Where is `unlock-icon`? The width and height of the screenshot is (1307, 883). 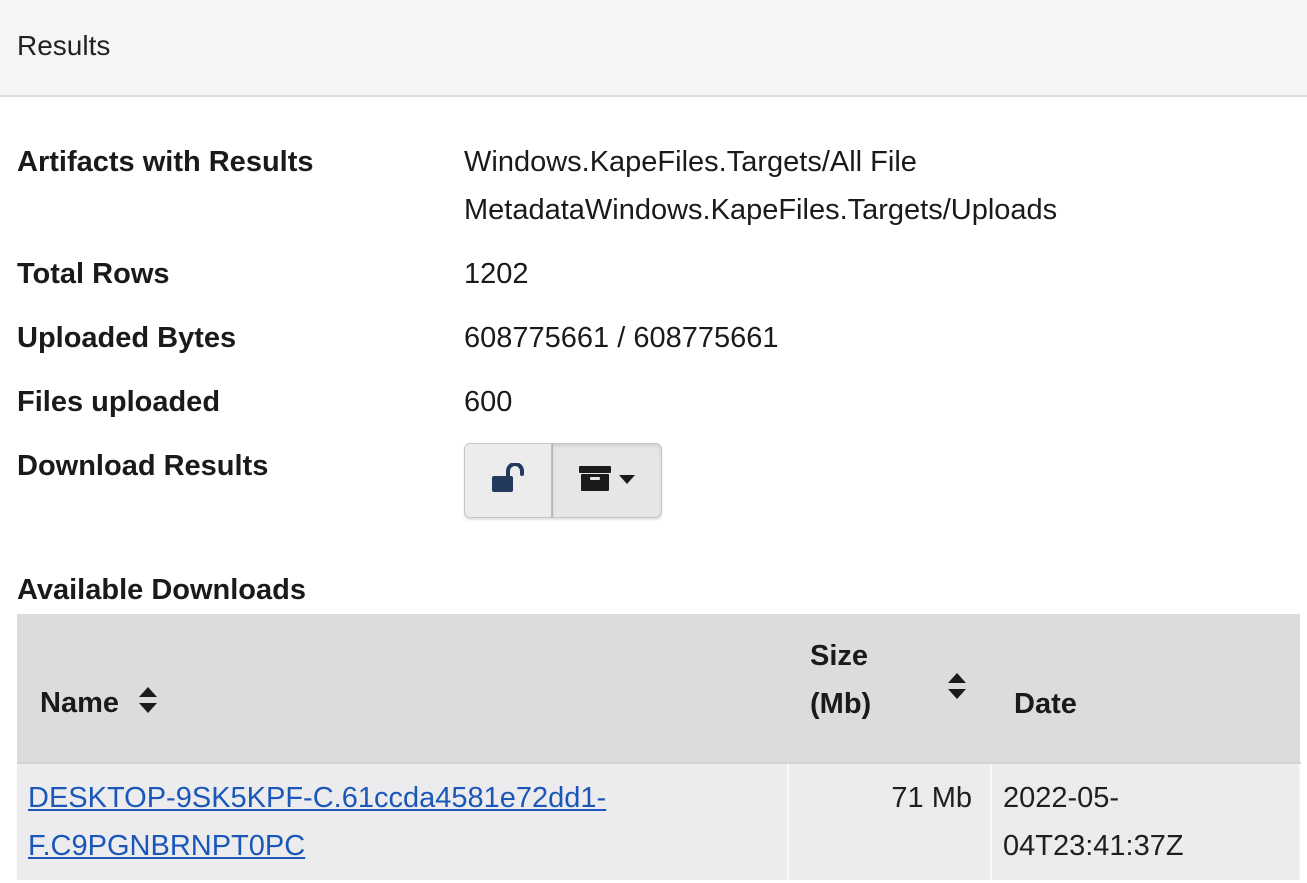 unlock-icon is located at coordinates (508, 480).